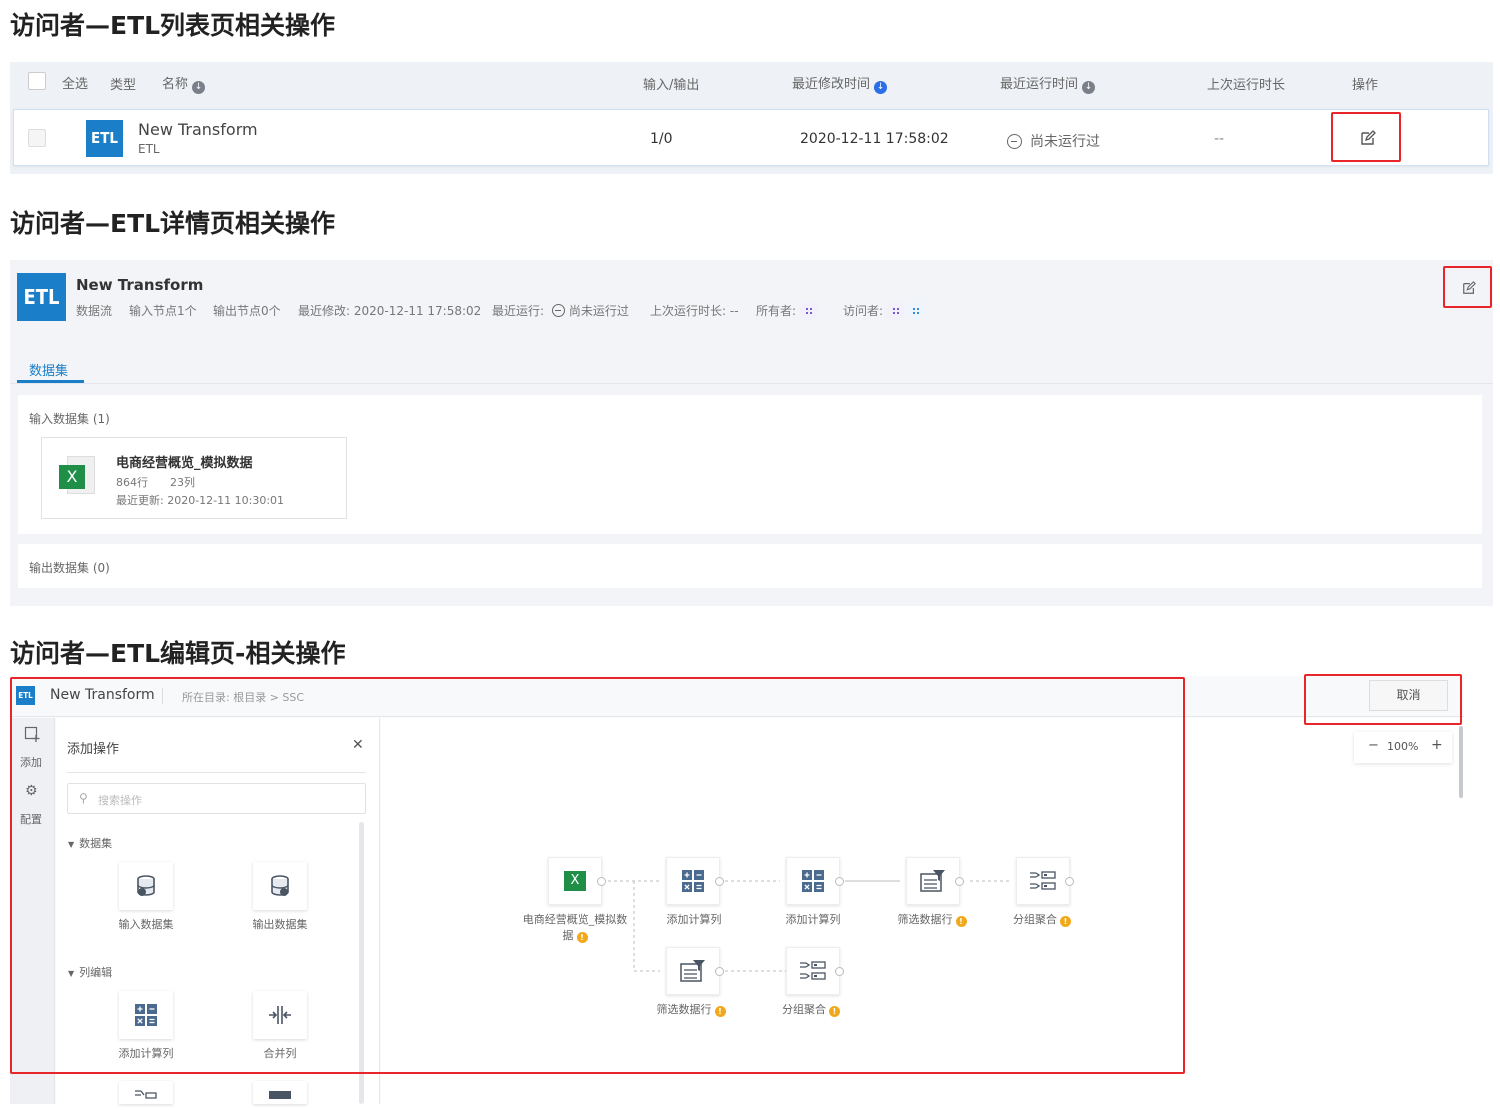 This screenshot has width=1500, height=1110. Describe the element at coordinates (37, 81) in the screenshot. I see `select-all-checkbox` at that location.